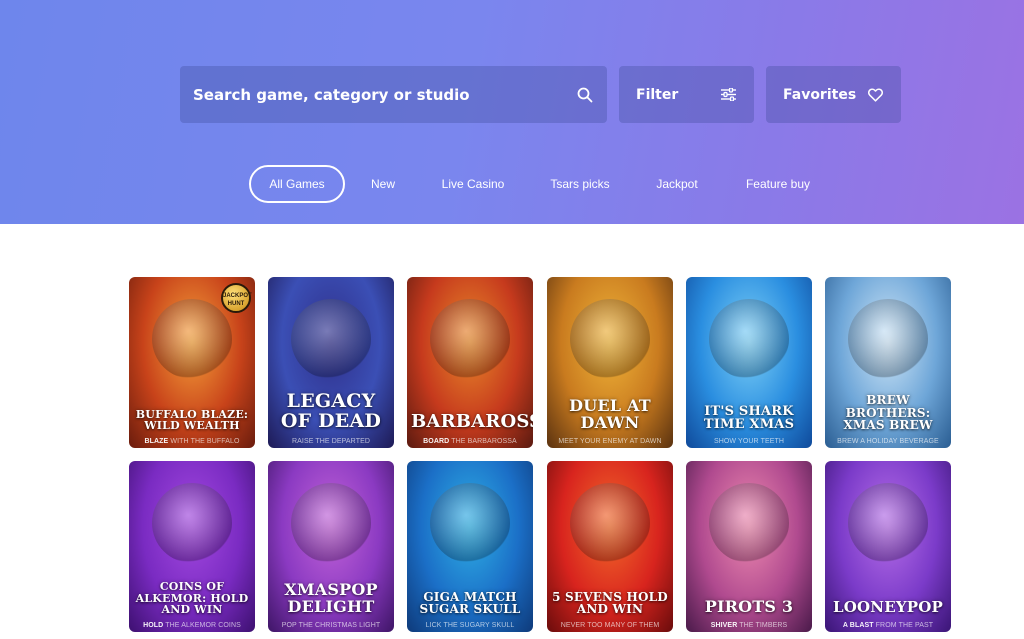 This screenshot has width=1024, height=639. What do you see at coordinates (470, 603) in the screenshot?
I see `game-title: GIGA MATCH SUGAR SKULL` at bounding box center [470, 603].